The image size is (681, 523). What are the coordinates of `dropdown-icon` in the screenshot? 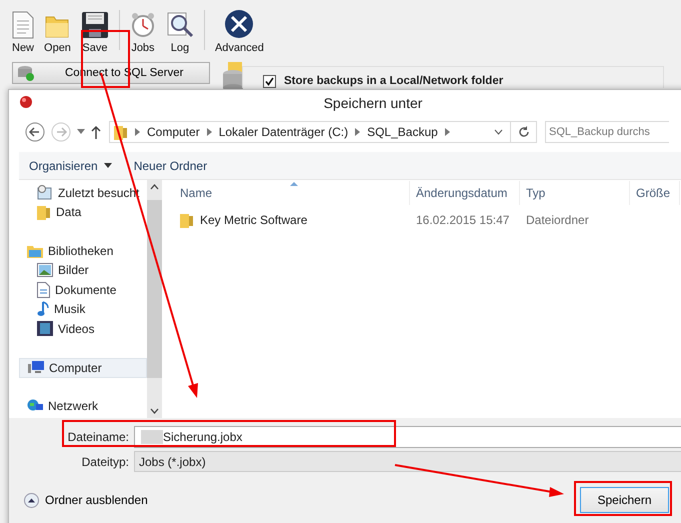 It's located at (498, 132).